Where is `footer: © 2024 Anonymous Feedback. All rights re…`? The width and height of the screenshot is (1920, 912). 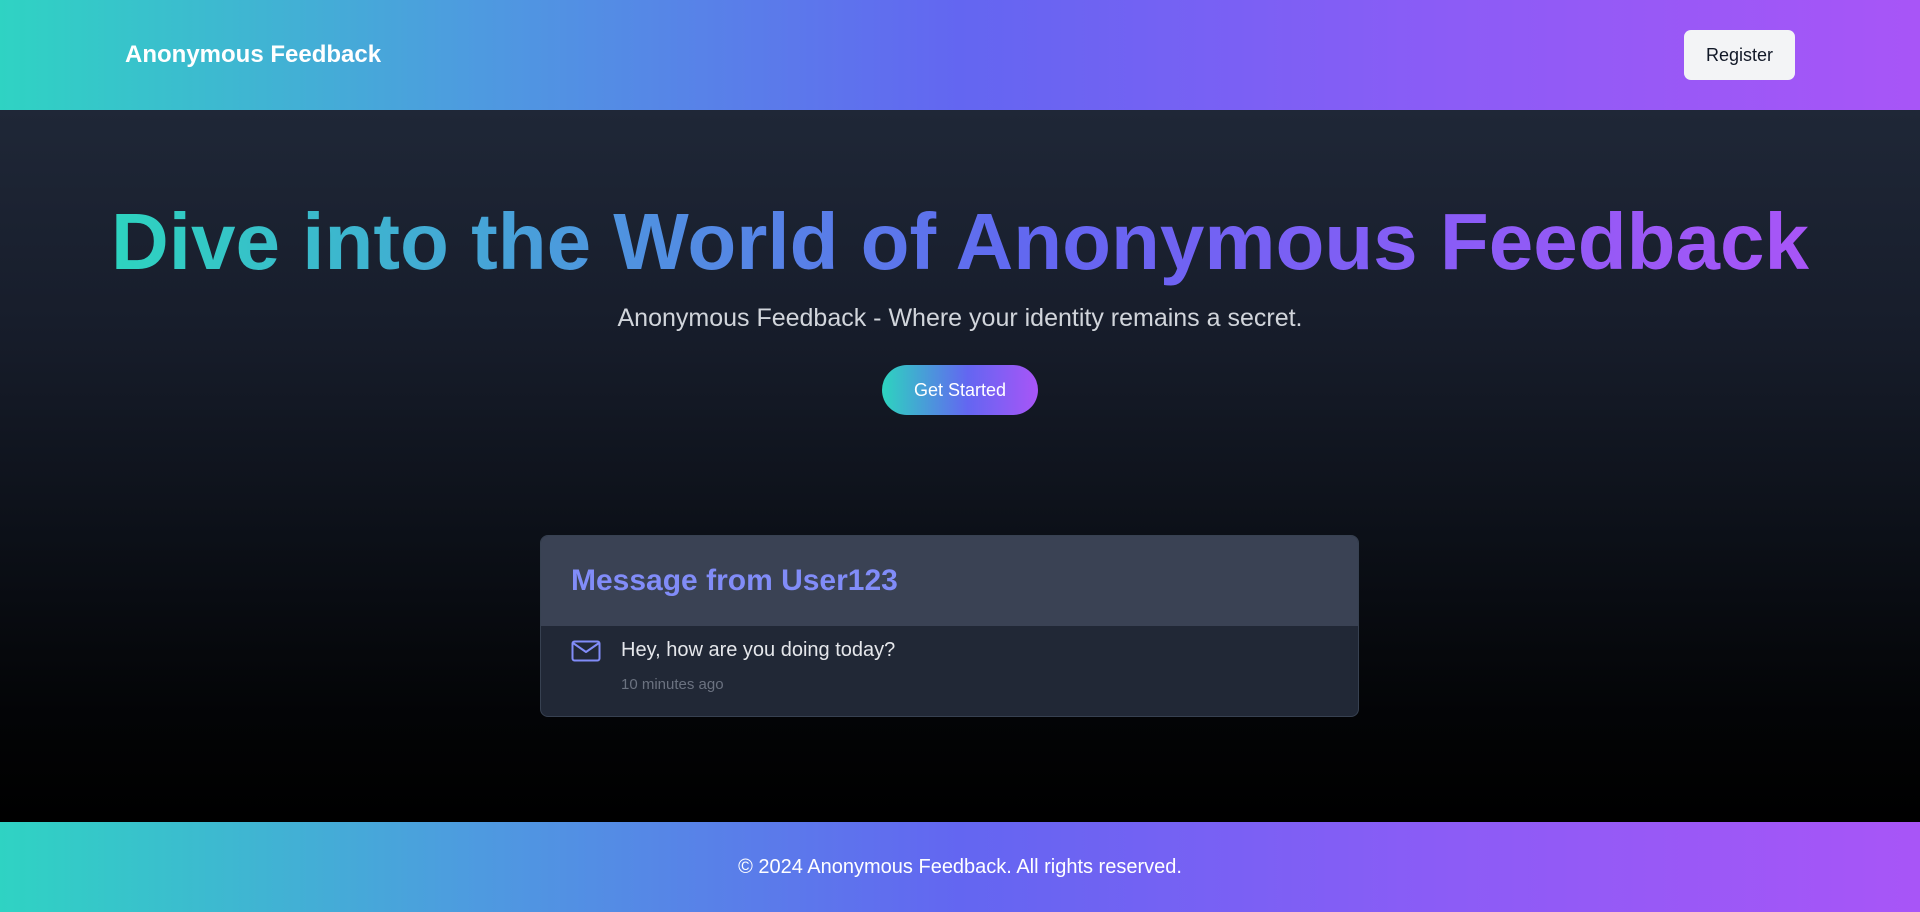
footer: © 2024 Anonymous Feedback. All rights re… is located at coordinates (960, 867).